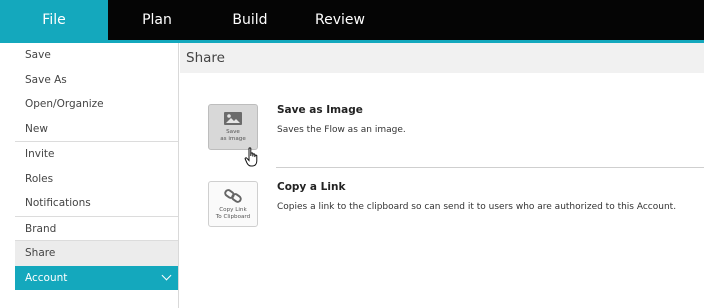 This screenshot has width=704, height=308. I want to click on tab-file: File, so click(54, 20).